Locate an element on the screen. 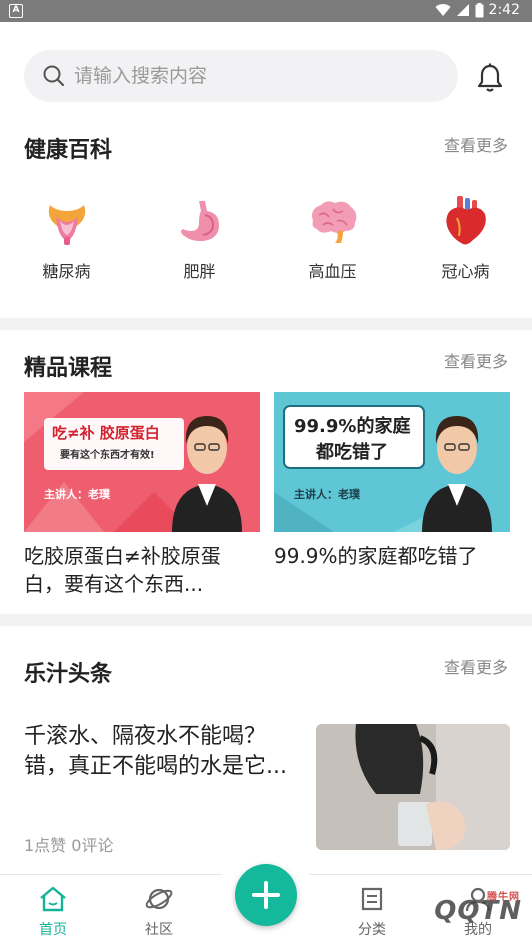 Image resolution: width=532 pixels, height=946 pixels. course-badge-line2: 要有这个东西才有效! is located at coordinates (107, 455).